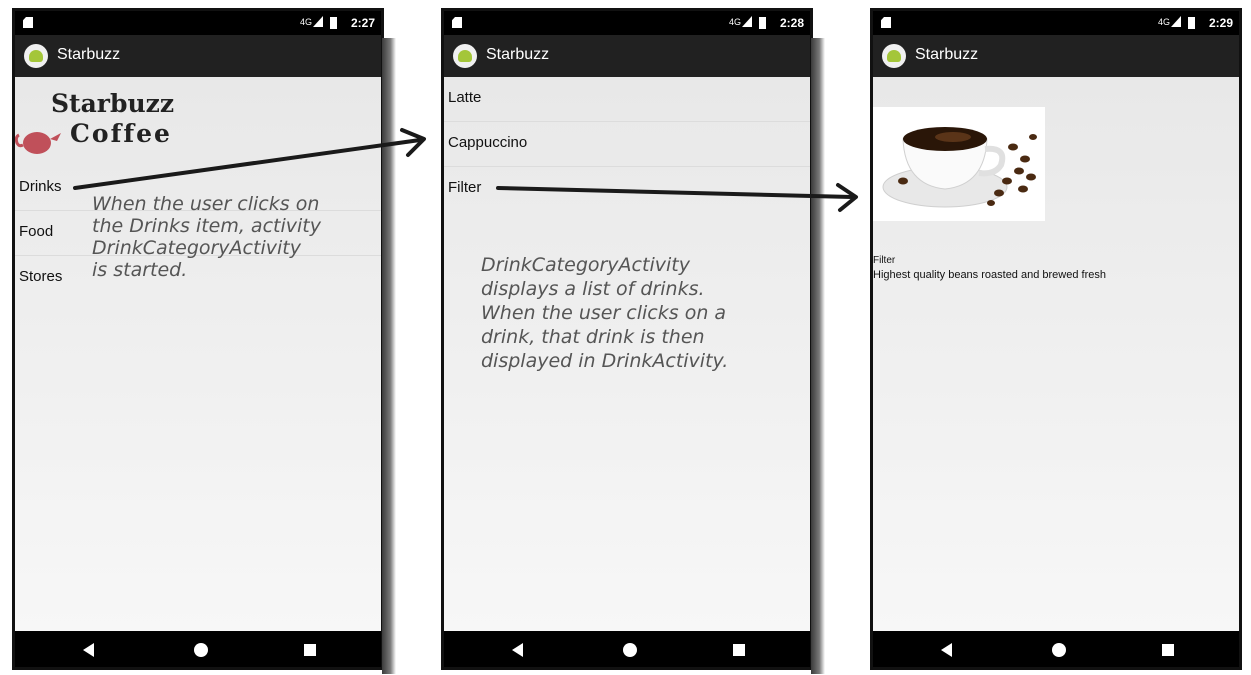 The height and width of the screenshot is (675, 1251). Describe the element at coordinates (465, 170) in the screenshot. I see `arrows-overlay` at that location.